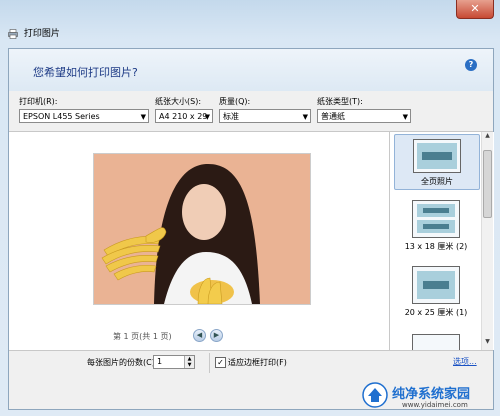  Describe the element at coordinates (231, 116) in the screenshot. I see `quality-select-value: 标准` at that location.